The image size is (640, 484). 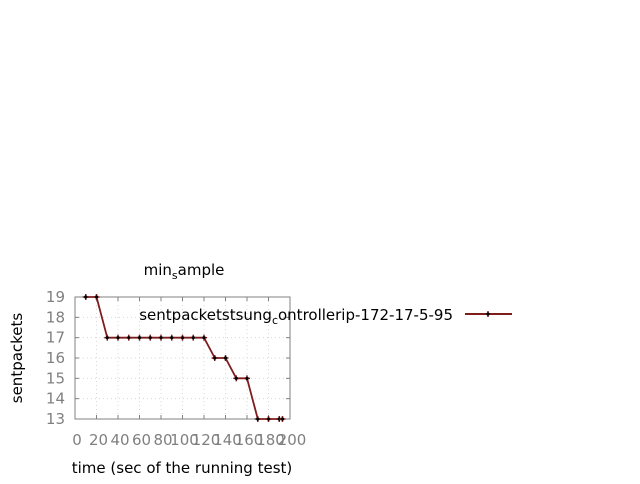 What do you see at coordinates (77, 440) in the screenshot?
I see `x-tick-label: 0` at bounding box center [77, 440].